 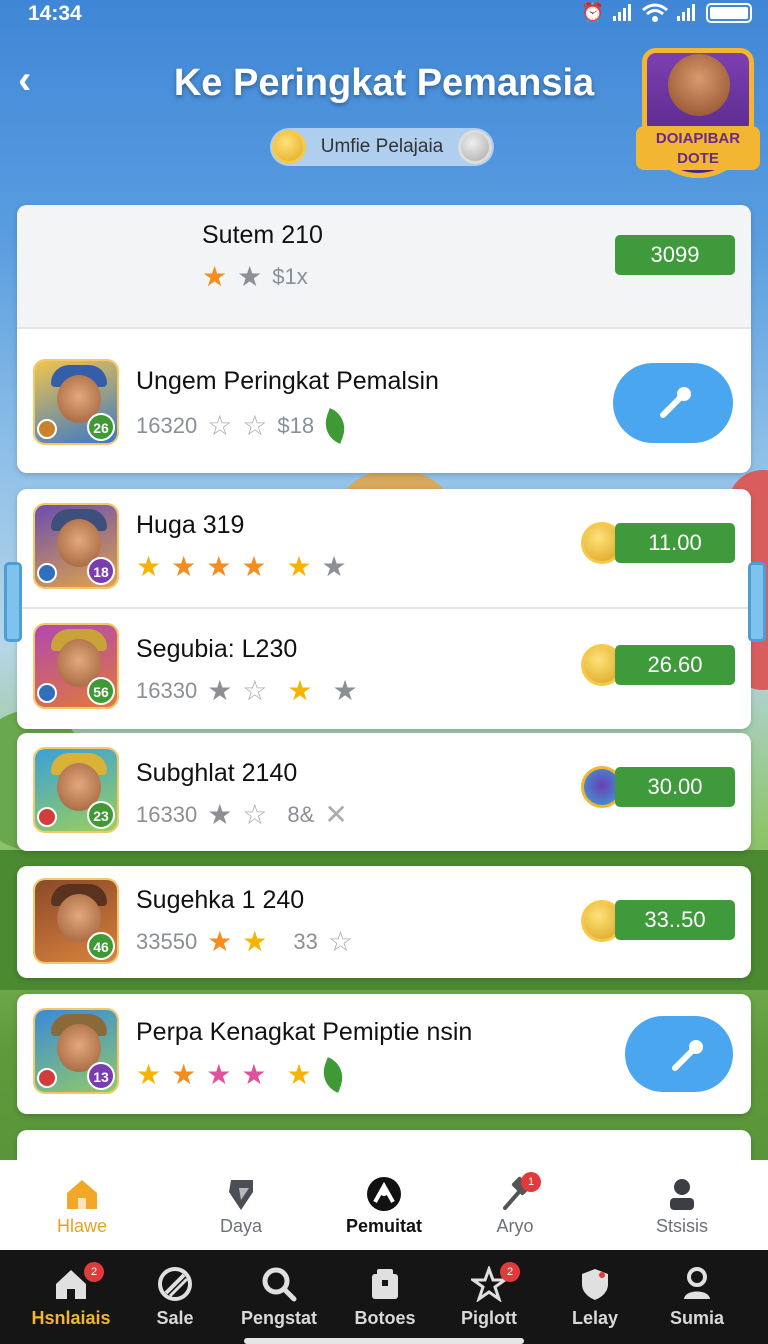 What do you see at coordinates (217, 649) in the screenshot?
I see `player-name: Segubia: L230` at bounding box center [217, 649].